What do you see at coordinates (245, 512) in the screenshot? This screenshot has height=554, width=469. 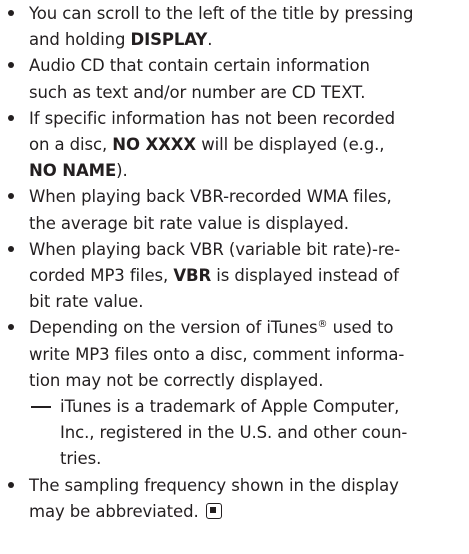 I see `note-line: may be abbreviated.` at bounding box center [245, 512].